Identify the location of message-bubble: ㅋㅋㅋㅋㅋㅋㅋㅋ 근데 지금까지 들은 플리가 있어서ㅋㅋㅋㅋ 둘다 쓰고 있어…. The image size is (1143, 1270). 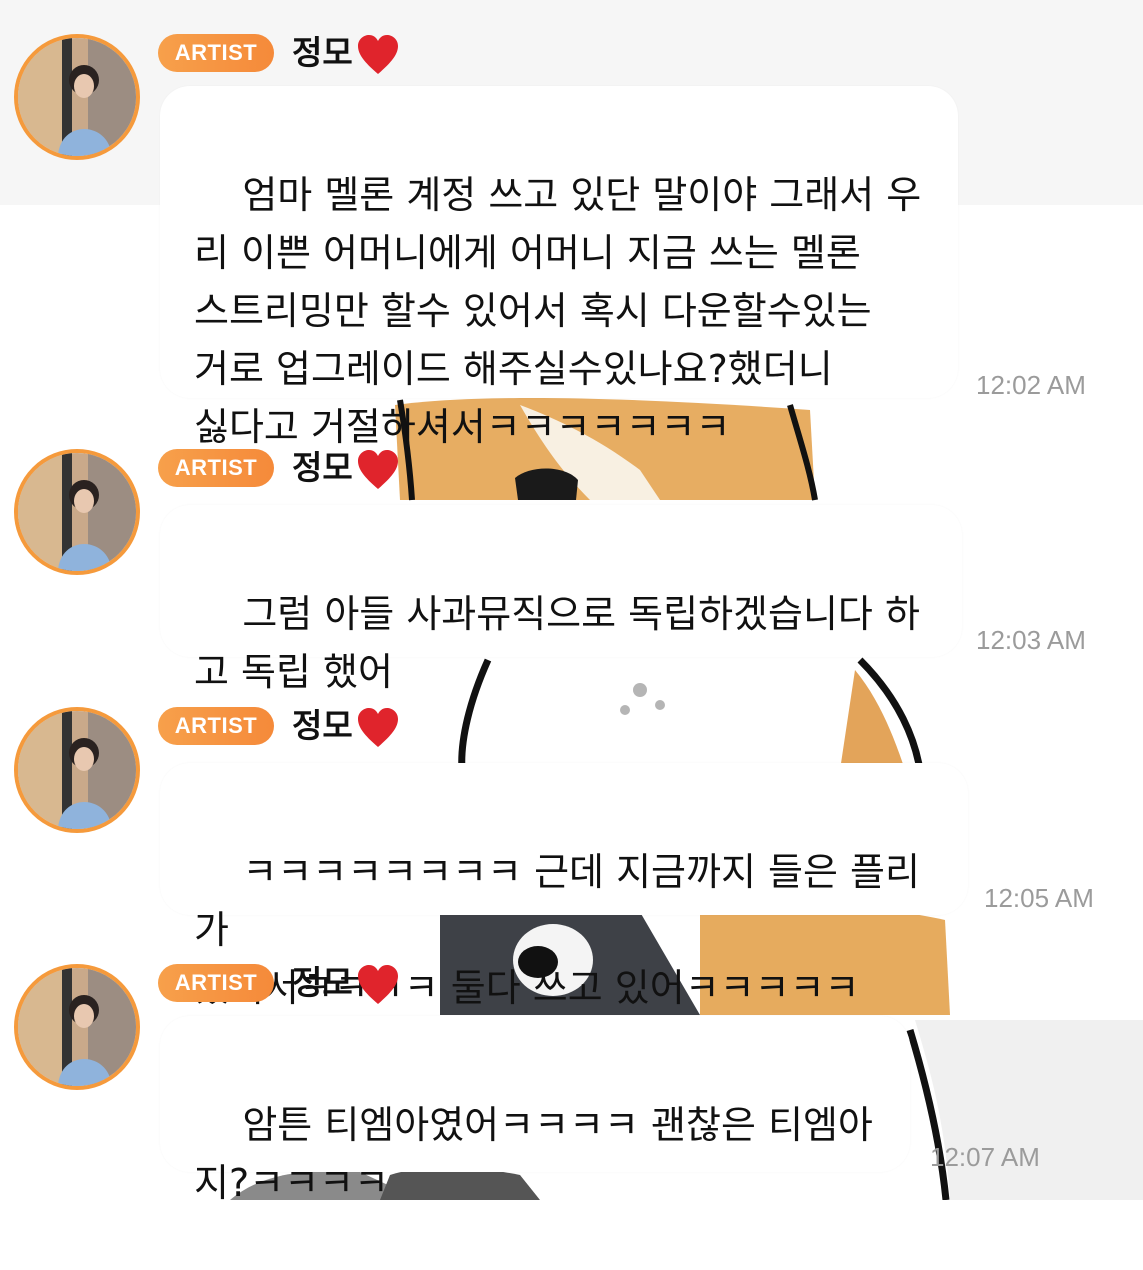
(564, 886).